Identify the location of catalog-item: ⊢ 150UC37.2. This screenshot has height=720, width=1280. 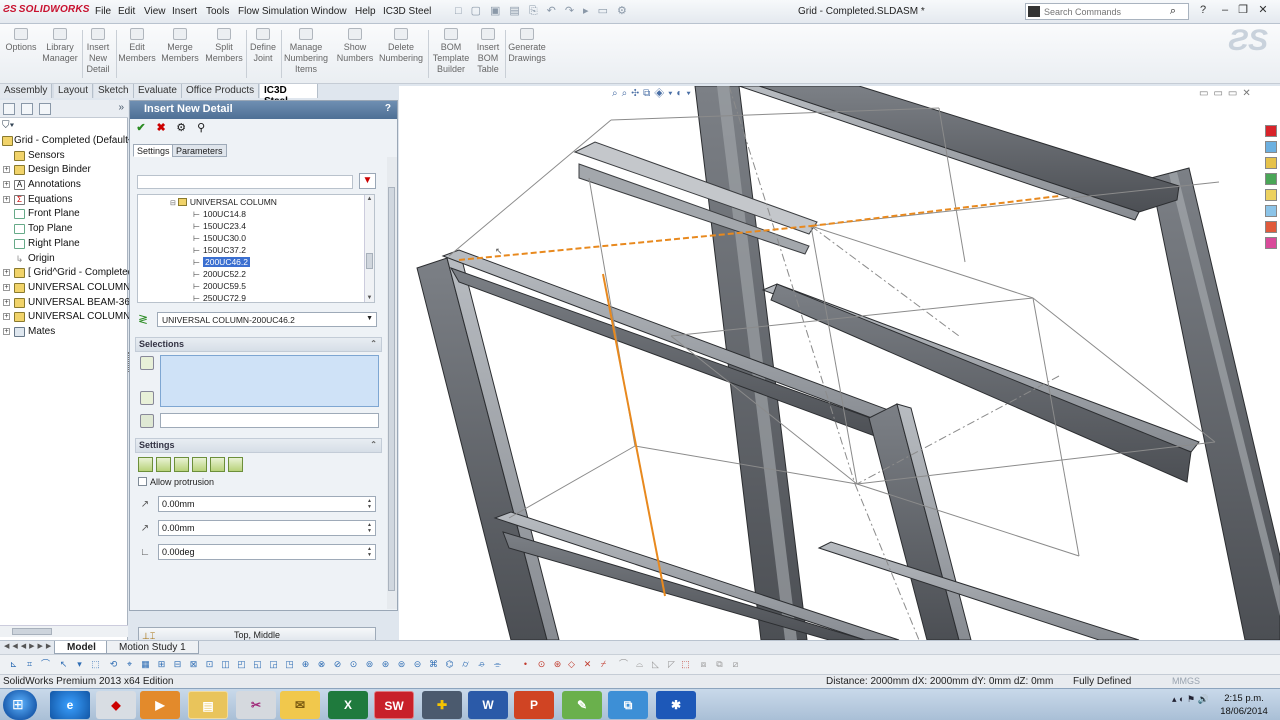
(219, 250).